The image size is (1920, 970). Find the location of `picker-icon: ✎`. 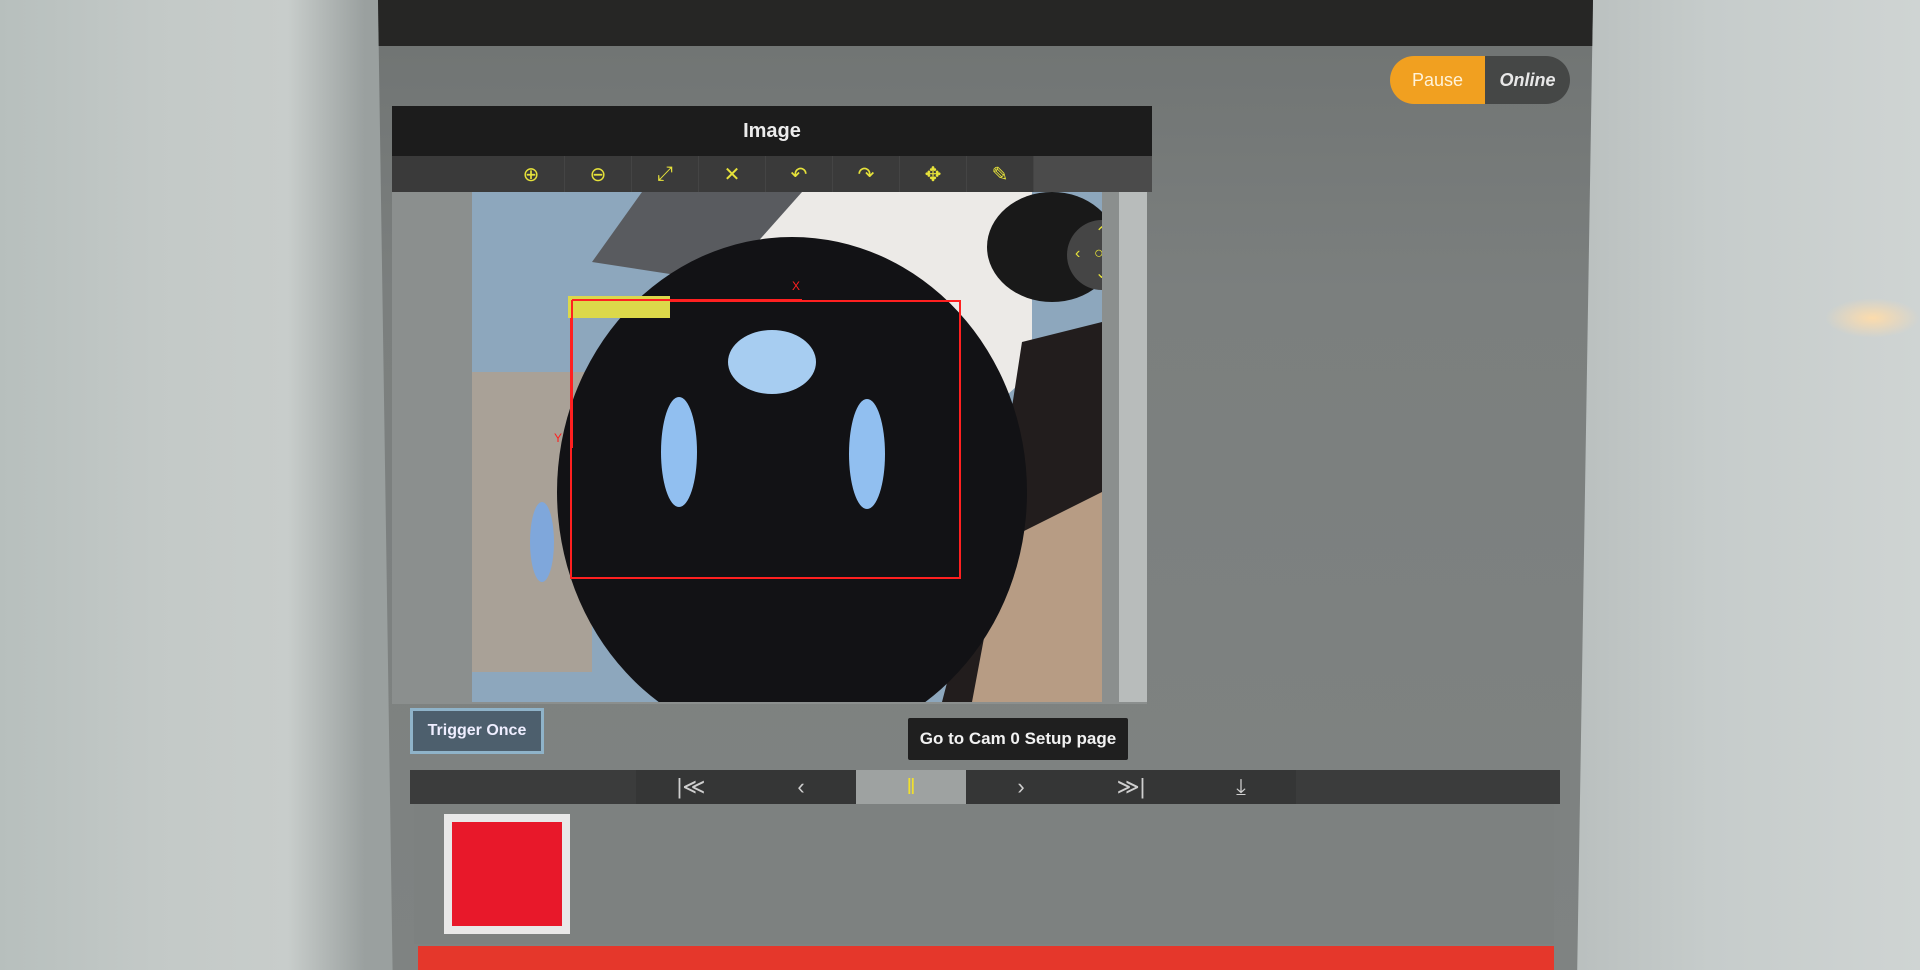

picker-icon: ✎ is located at coordinates (1000, 174).